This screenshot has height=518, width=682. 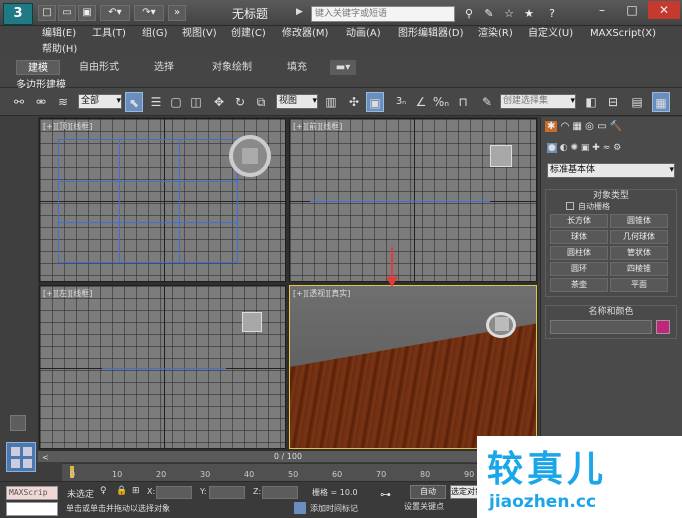 I want to click on menu-group: 组(G), so click(x=155, y=34).